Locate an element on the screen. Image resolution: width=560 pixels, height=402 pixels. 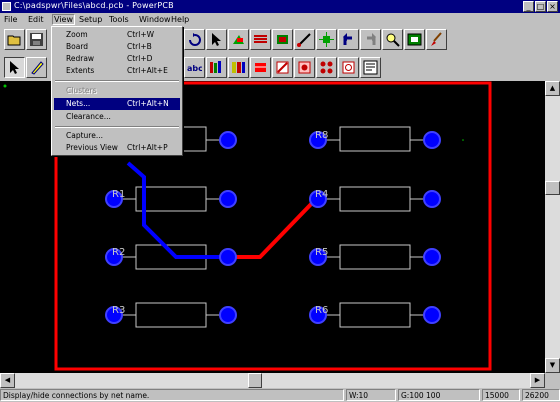
brush-icon is located at coordinates (436, 39).